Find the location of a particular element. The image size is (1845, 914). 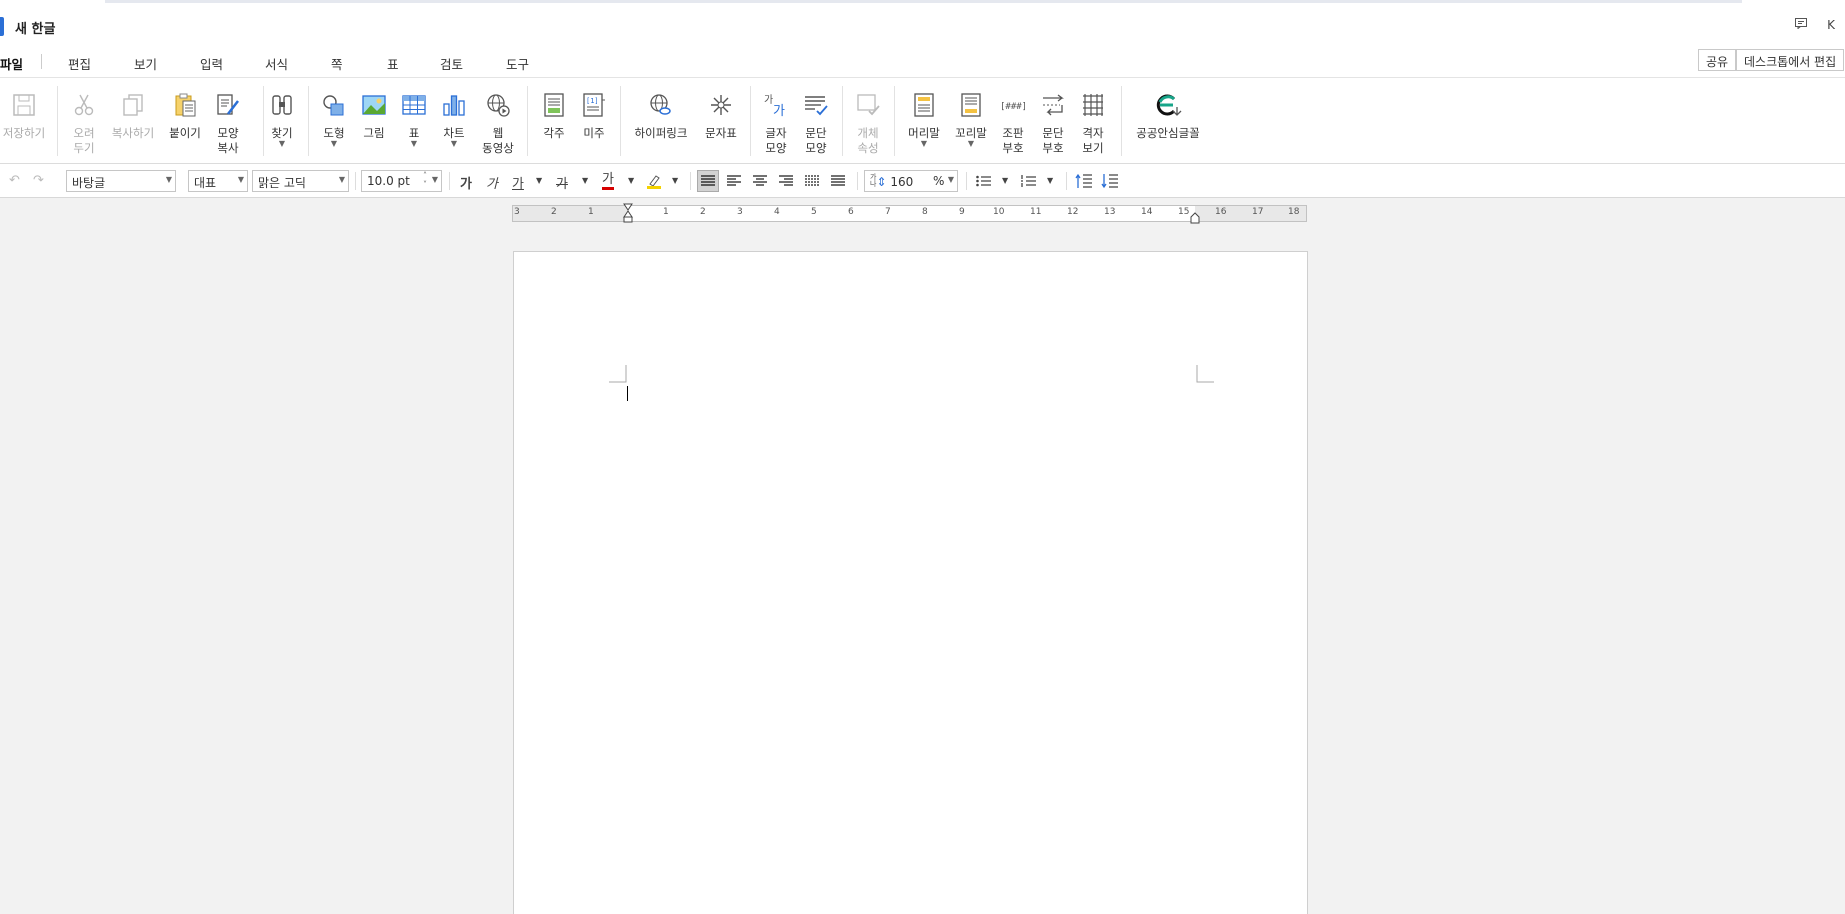

menu-table: 표 is located at coordinates (393, 63).